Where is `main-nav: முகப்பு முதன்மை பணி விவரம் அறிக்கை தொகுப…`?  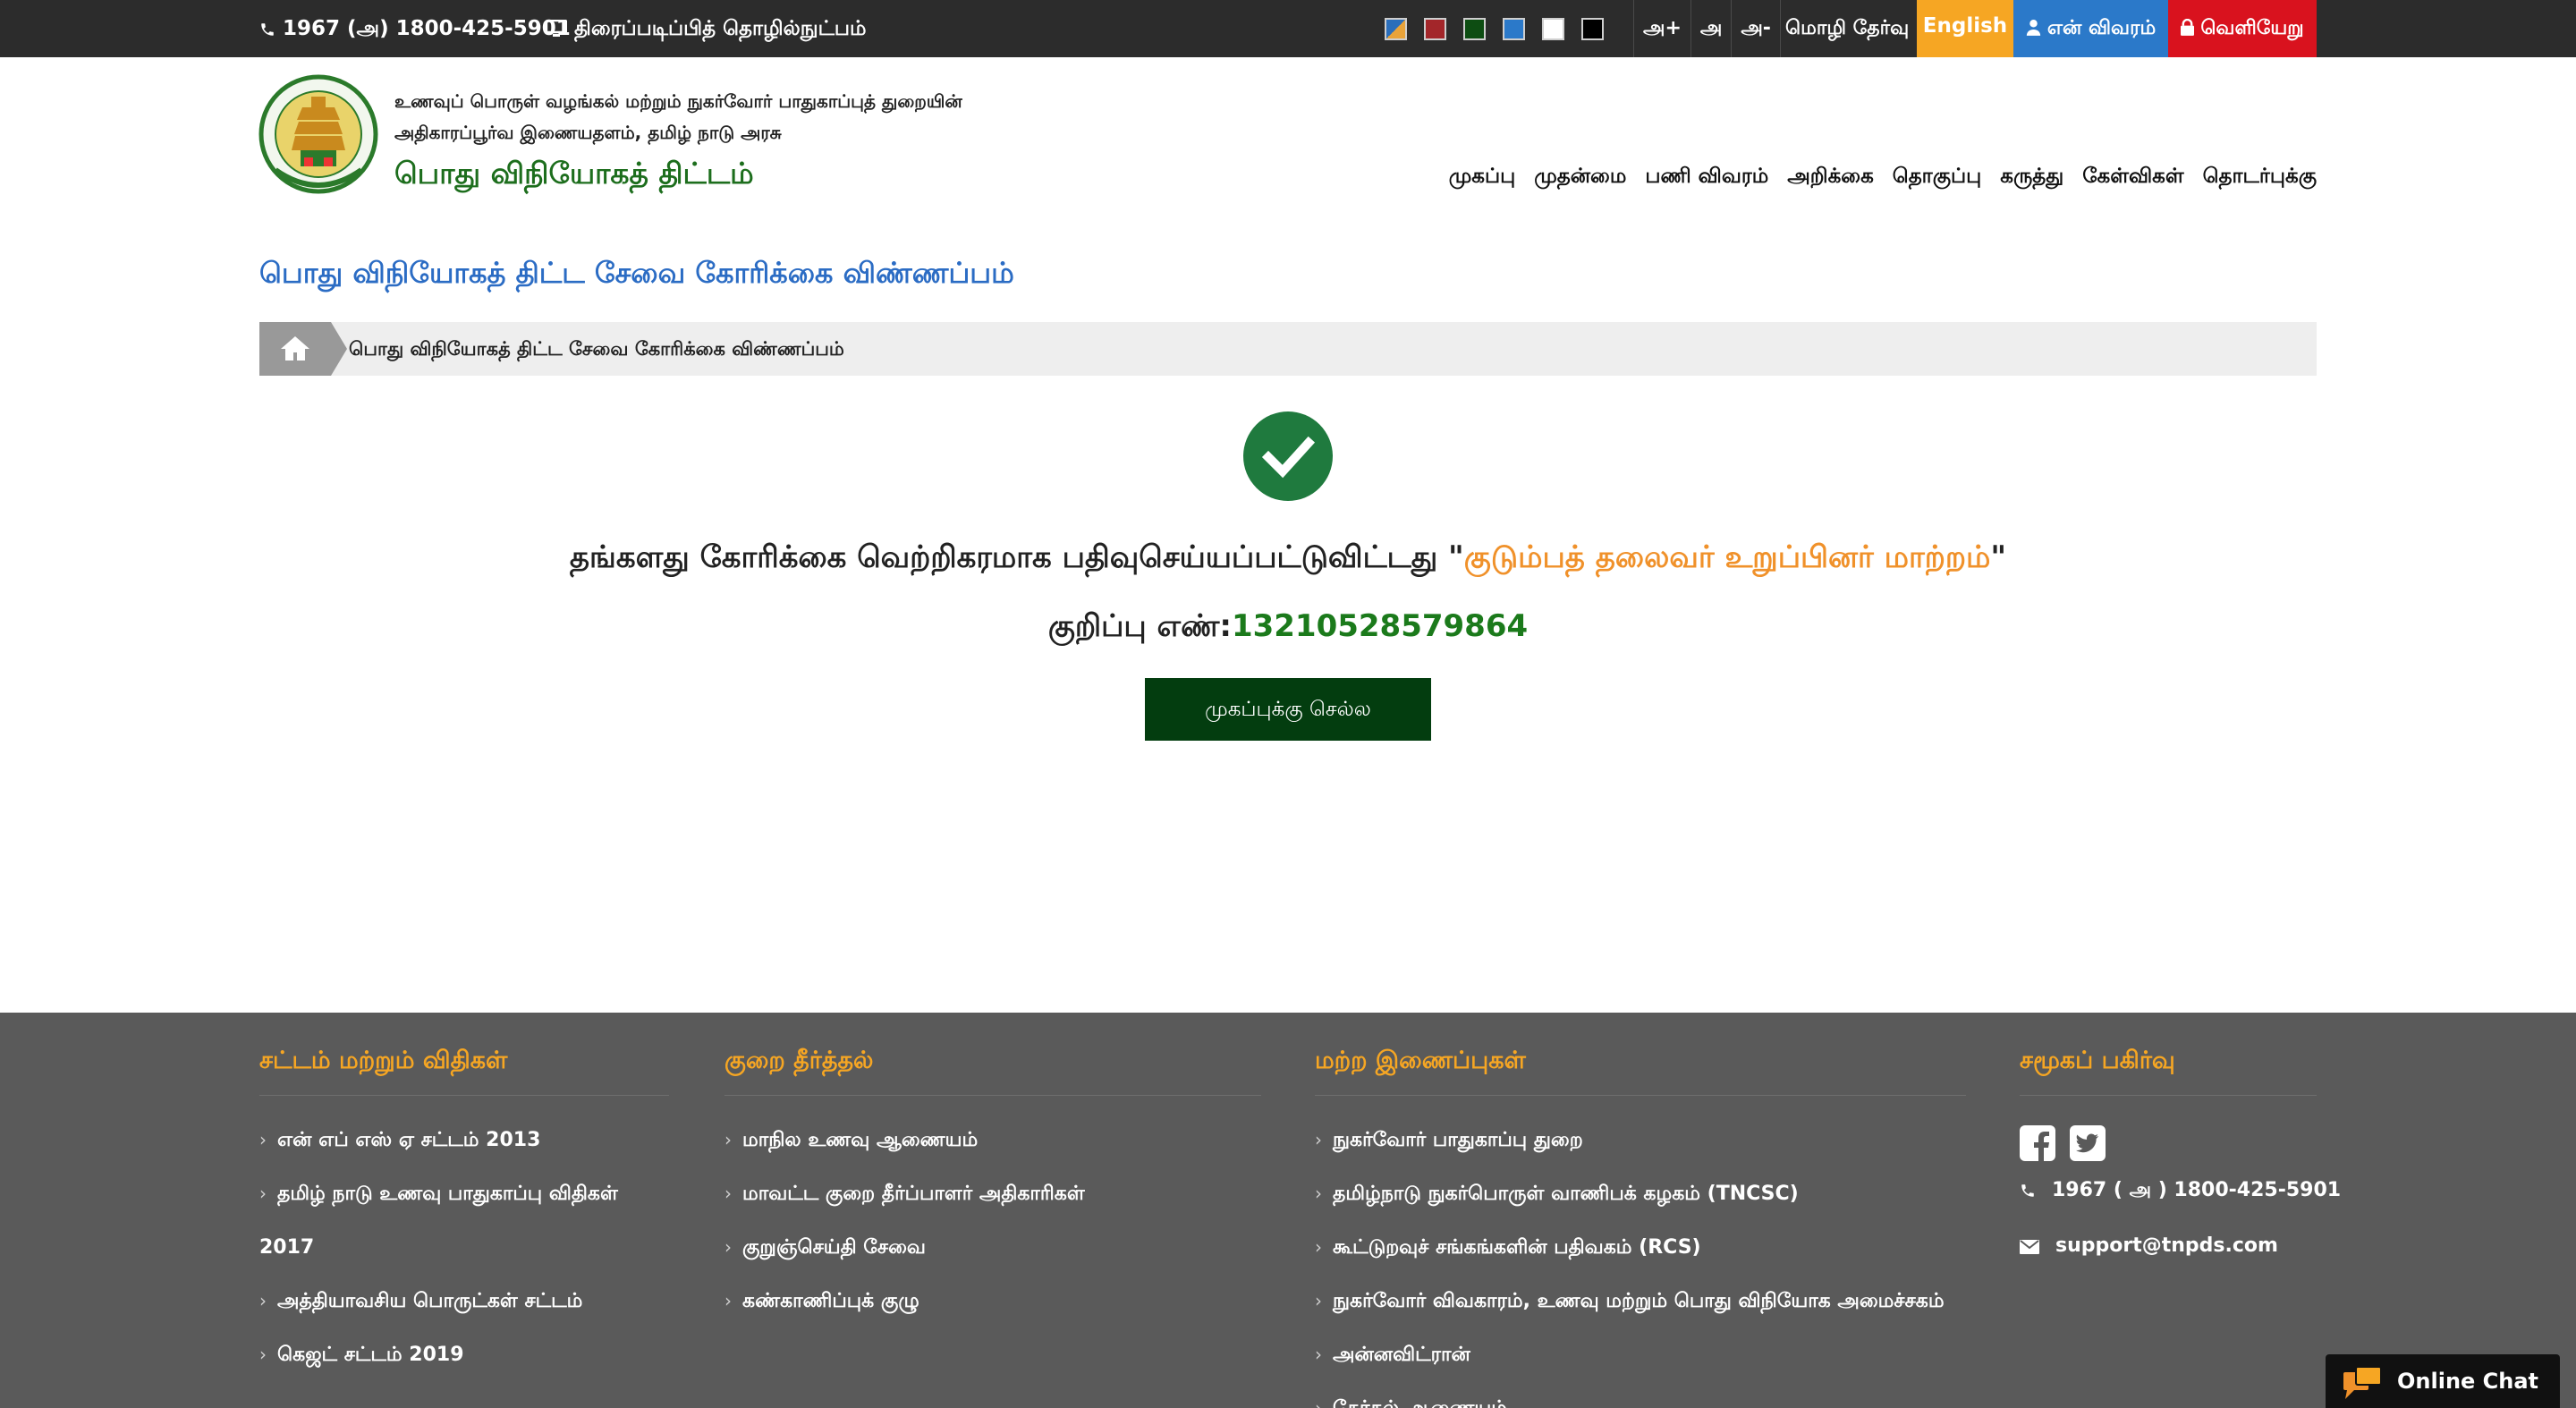 main-nav: முகப்பு முதன்மை பணி விவரம் அறிக்கை தொகுப… is located at coordinates (1883, 178).